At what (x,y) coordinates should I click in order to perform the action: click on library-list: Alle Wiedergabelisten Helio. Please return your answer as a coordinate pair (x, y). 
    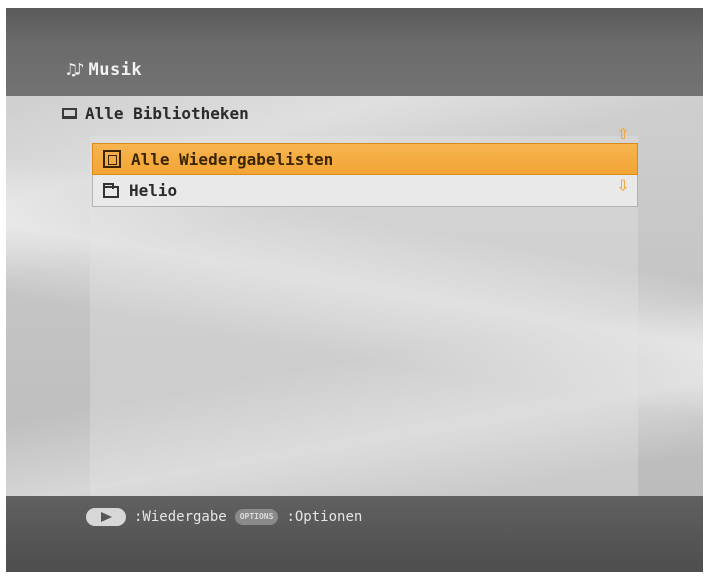
    Looking at the image, I should click on (365, 175).